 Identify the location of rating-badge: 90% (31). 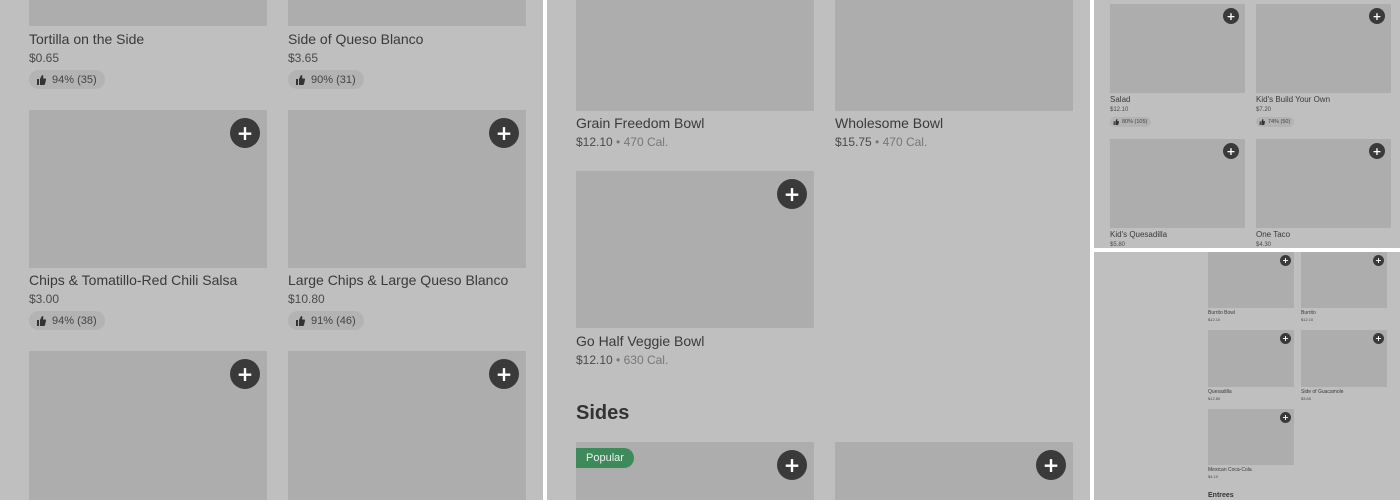
(326, 79).